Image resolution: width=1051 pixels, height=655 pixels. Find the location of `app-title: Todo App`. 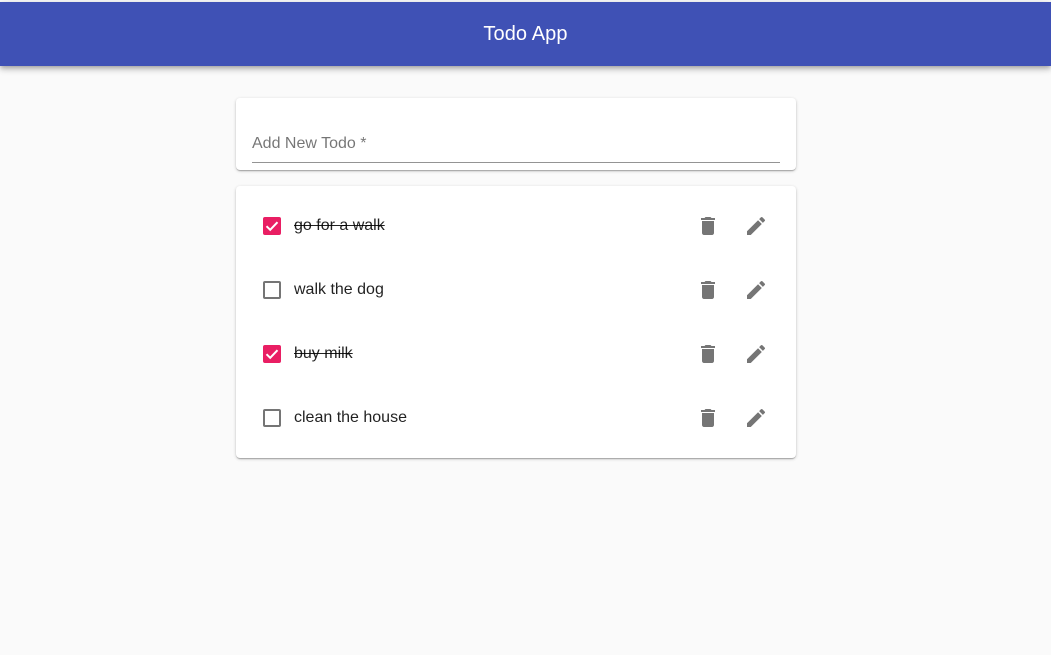

app-title: Todo App is located at coordinates (525, 33).